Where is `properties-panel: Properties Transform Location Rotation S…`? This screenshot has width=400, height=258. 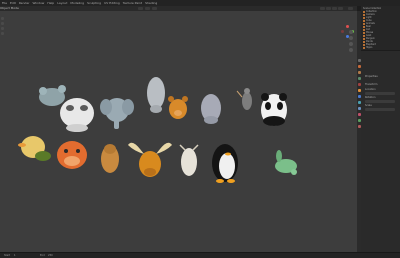
properties-panel: Properties Transform Location Rotation S… is located at coordinates (380, 151).